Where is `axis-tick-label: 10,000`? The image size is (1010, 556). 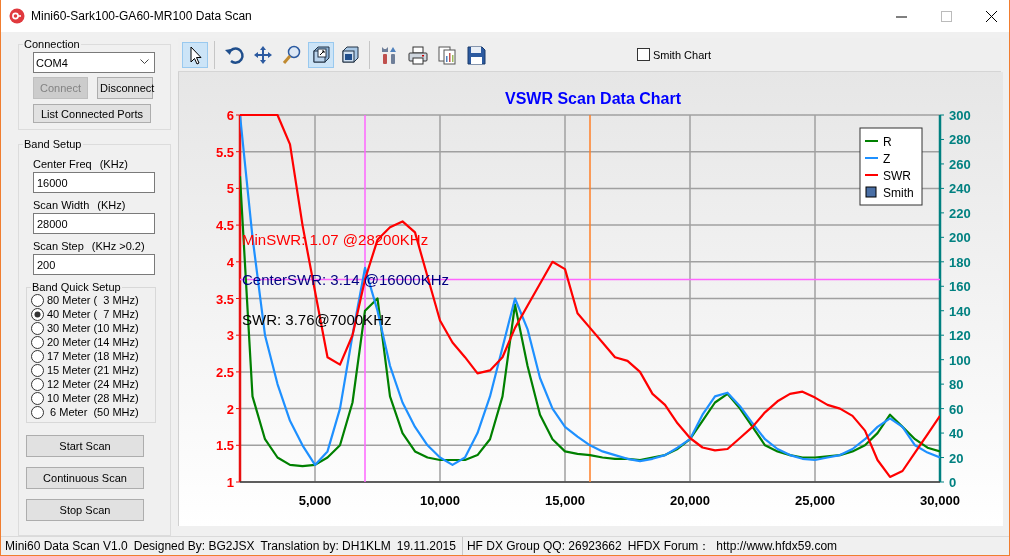
axis-tick-label: 10,000 is located at coordinates (440, 500).